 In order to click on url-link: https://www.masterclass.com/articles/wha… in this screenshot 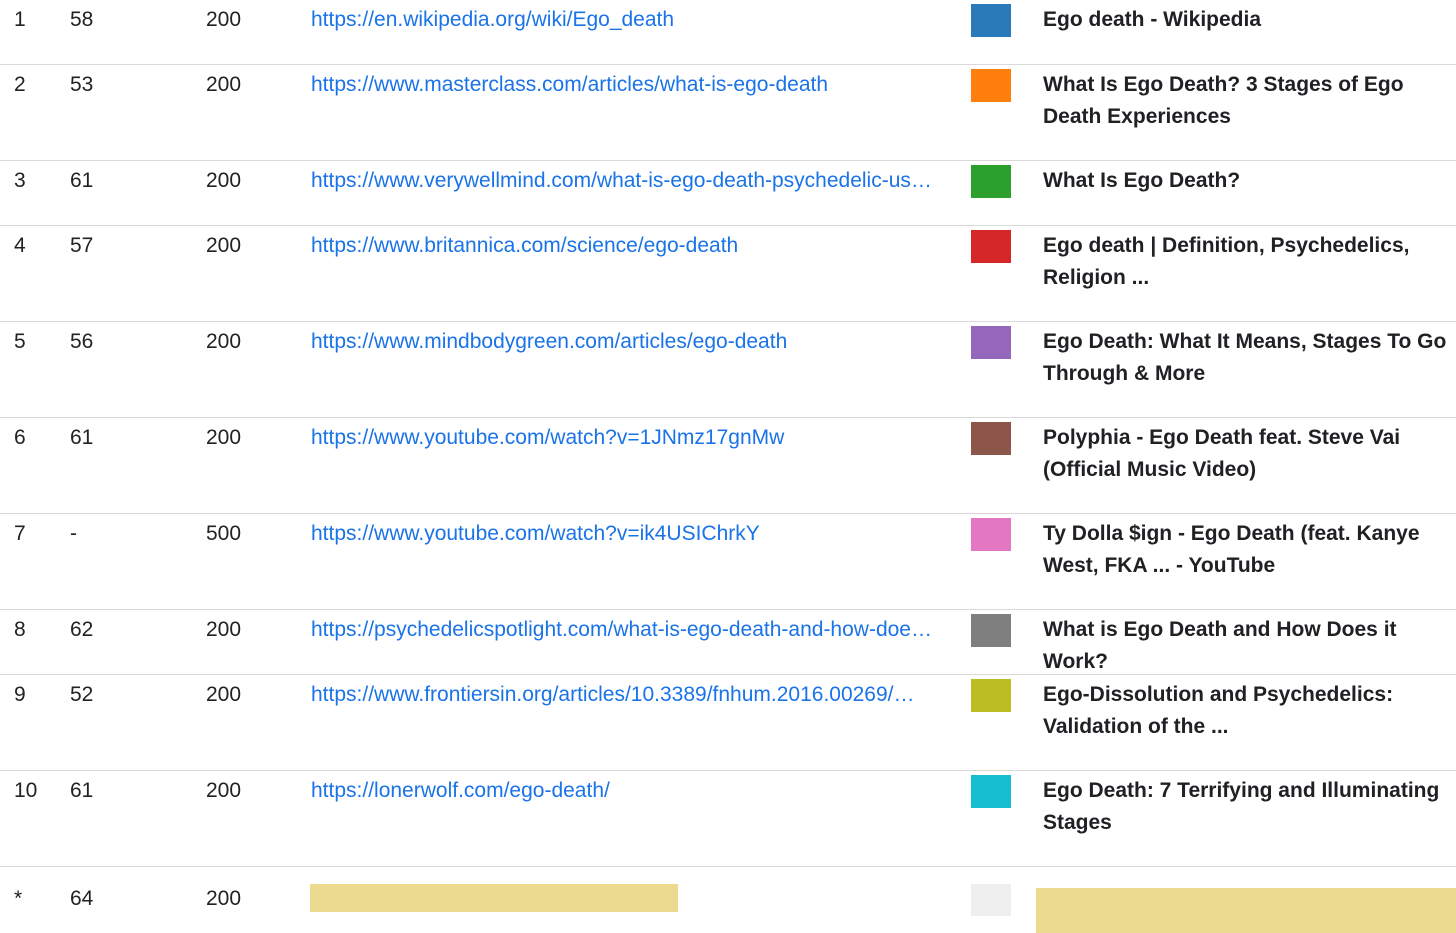, I will do `click(625, 85)`.